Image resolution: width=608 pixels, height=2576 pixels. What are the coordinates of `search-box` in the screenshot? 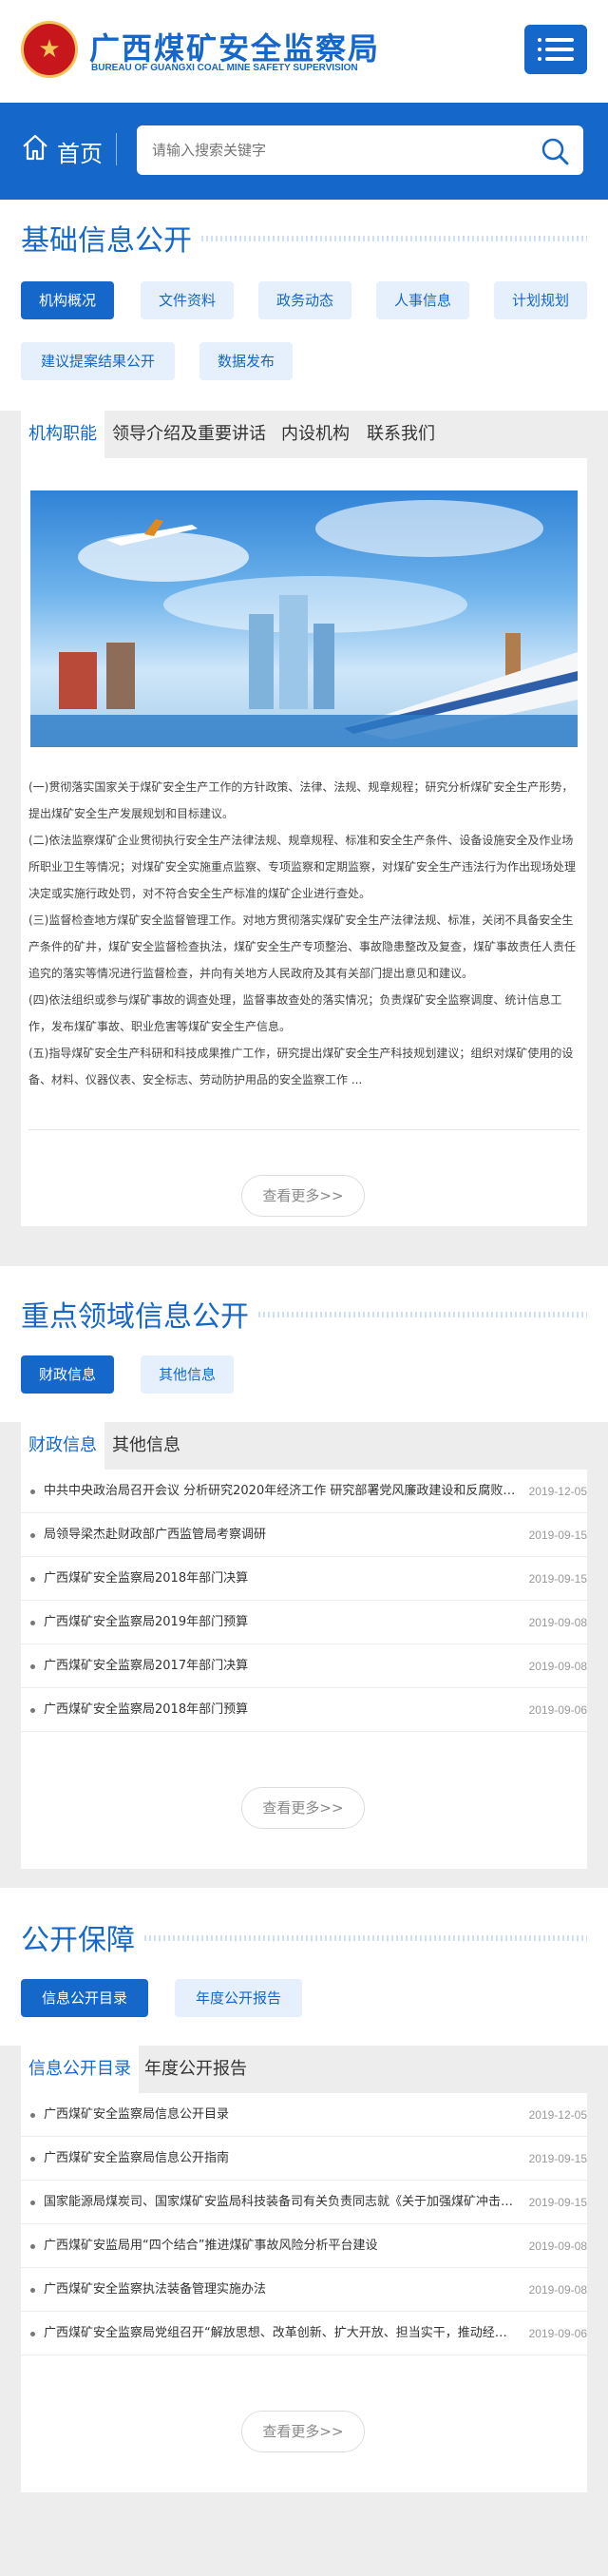 It's located at (360, 150).